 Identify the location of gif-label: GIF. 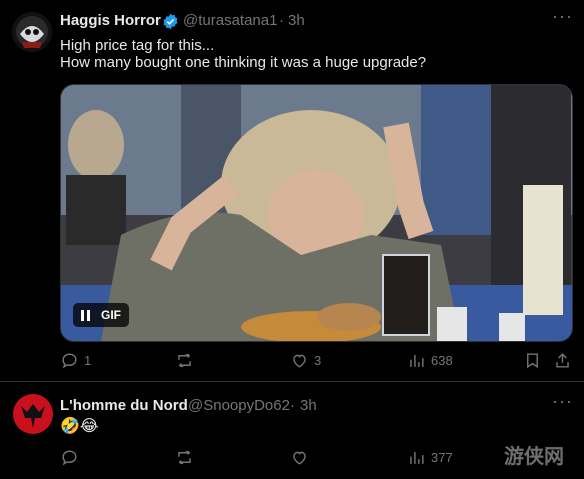
(111, 315).